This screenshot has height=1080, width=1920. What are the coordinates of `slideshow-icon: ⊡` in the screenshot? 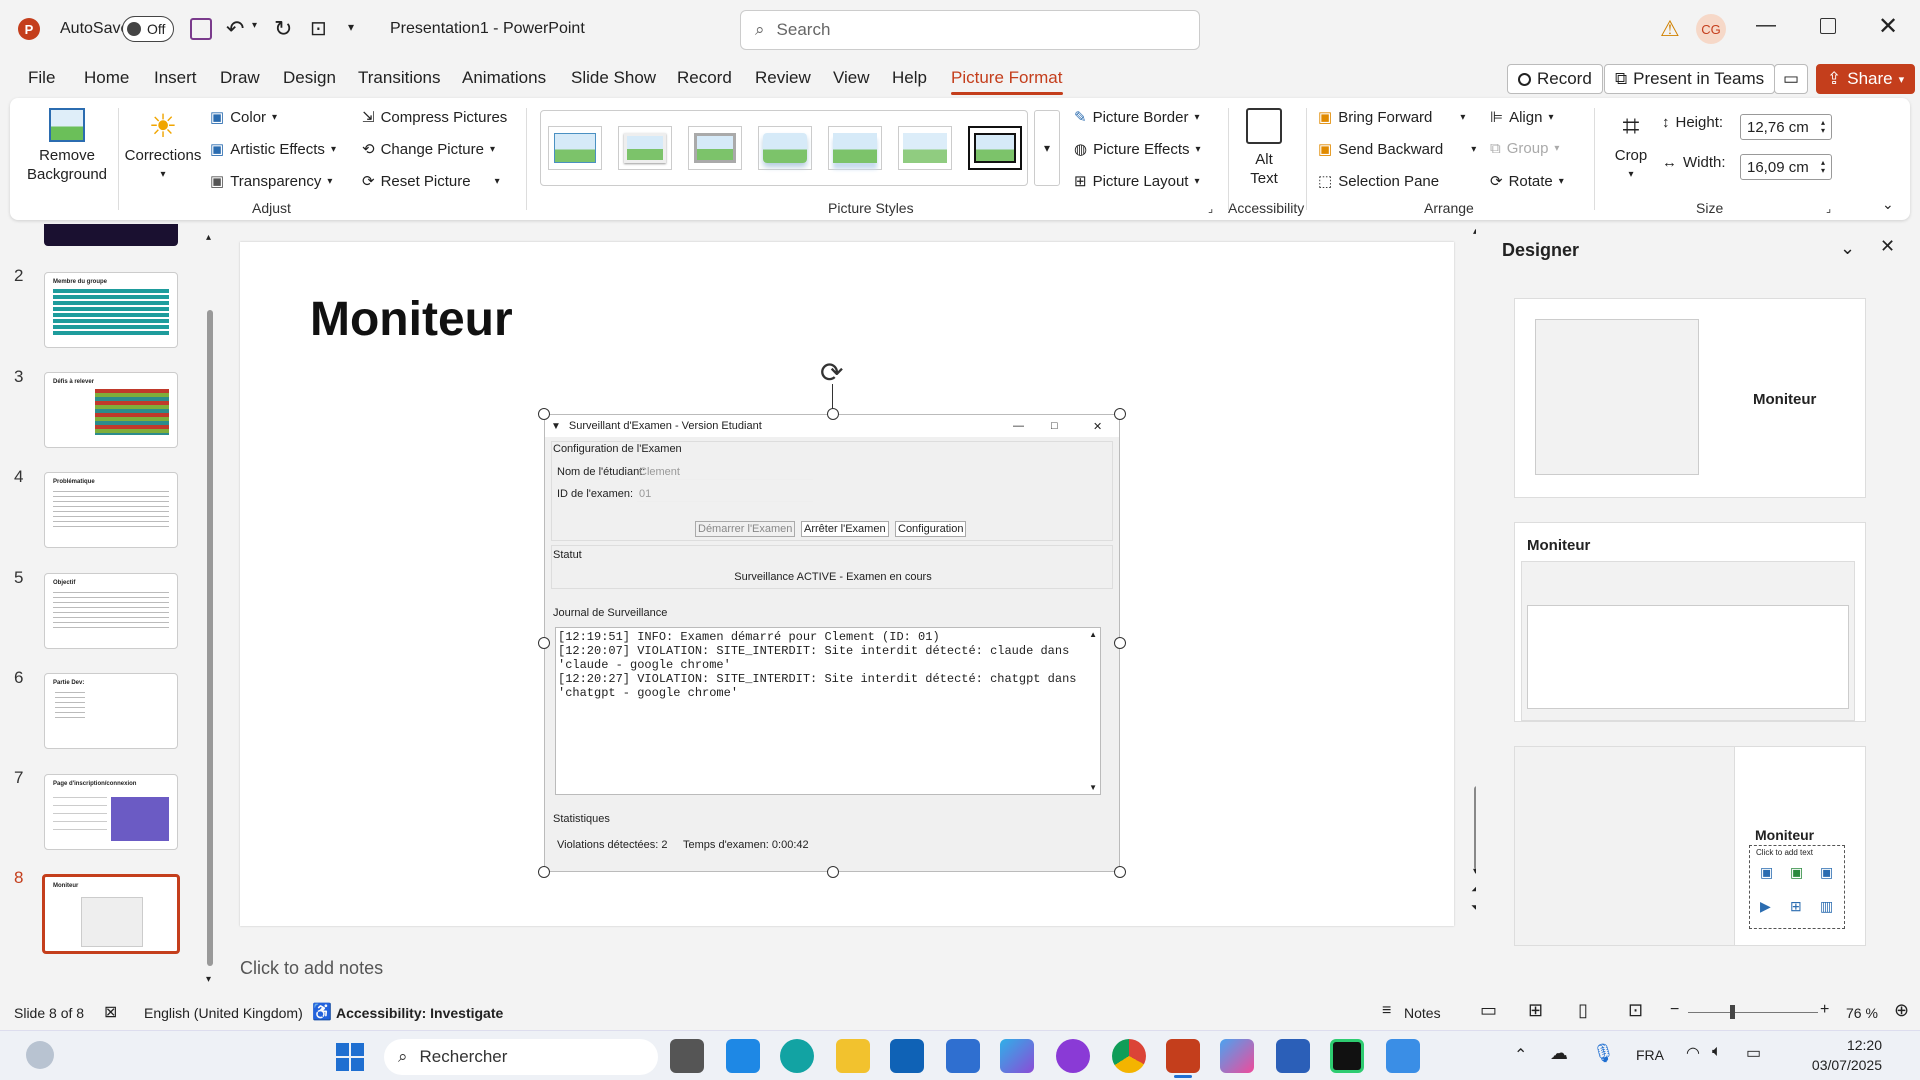 It's located at (1635, 1010).